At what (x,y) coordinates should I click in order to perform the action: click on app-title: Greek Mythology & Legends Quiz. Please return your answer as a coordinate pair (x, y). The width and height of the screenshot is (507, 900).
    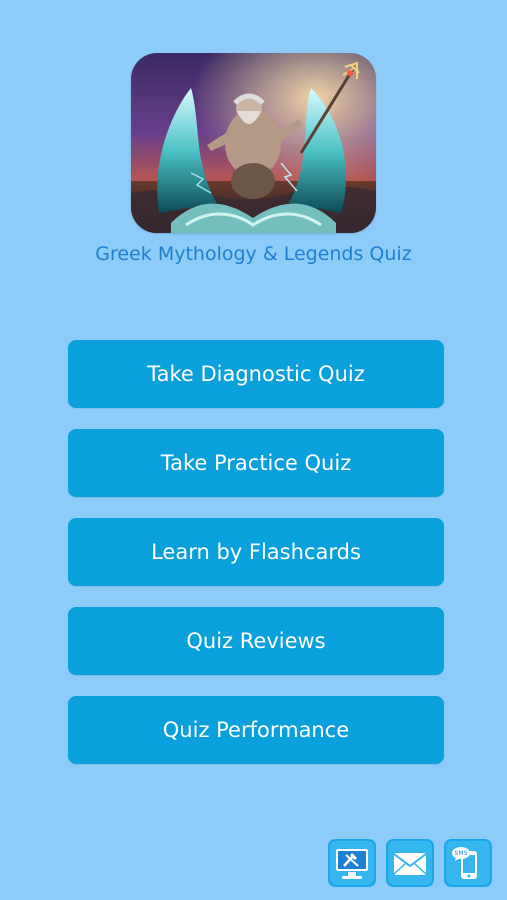
    Looking at the image, I should click on (253, 254).